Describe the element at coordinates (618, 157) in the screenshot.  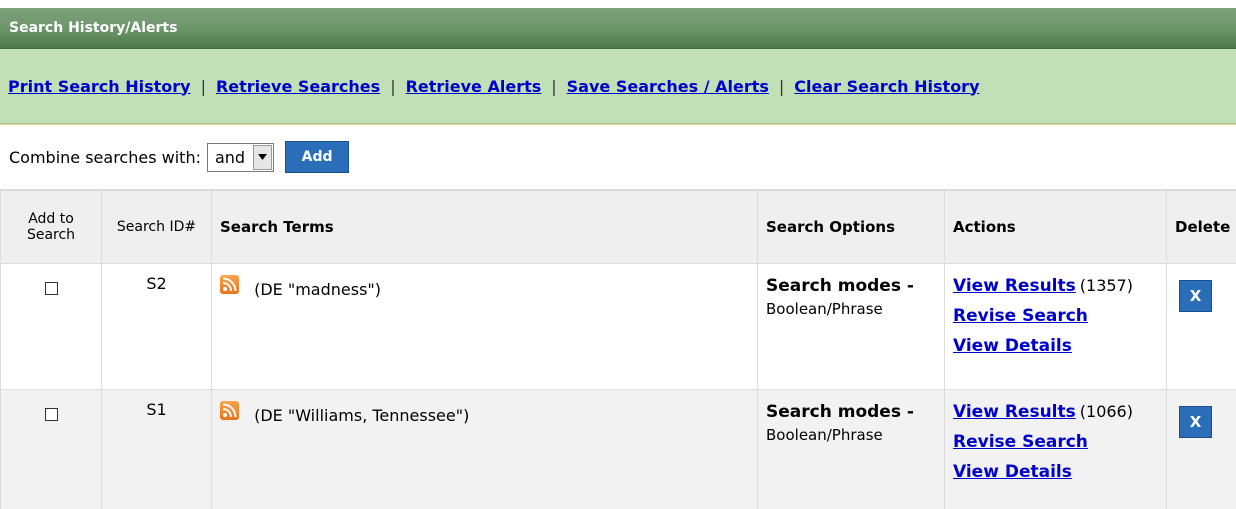
I see `combine-searches-bar: Combine searches with: and Add` at that location.